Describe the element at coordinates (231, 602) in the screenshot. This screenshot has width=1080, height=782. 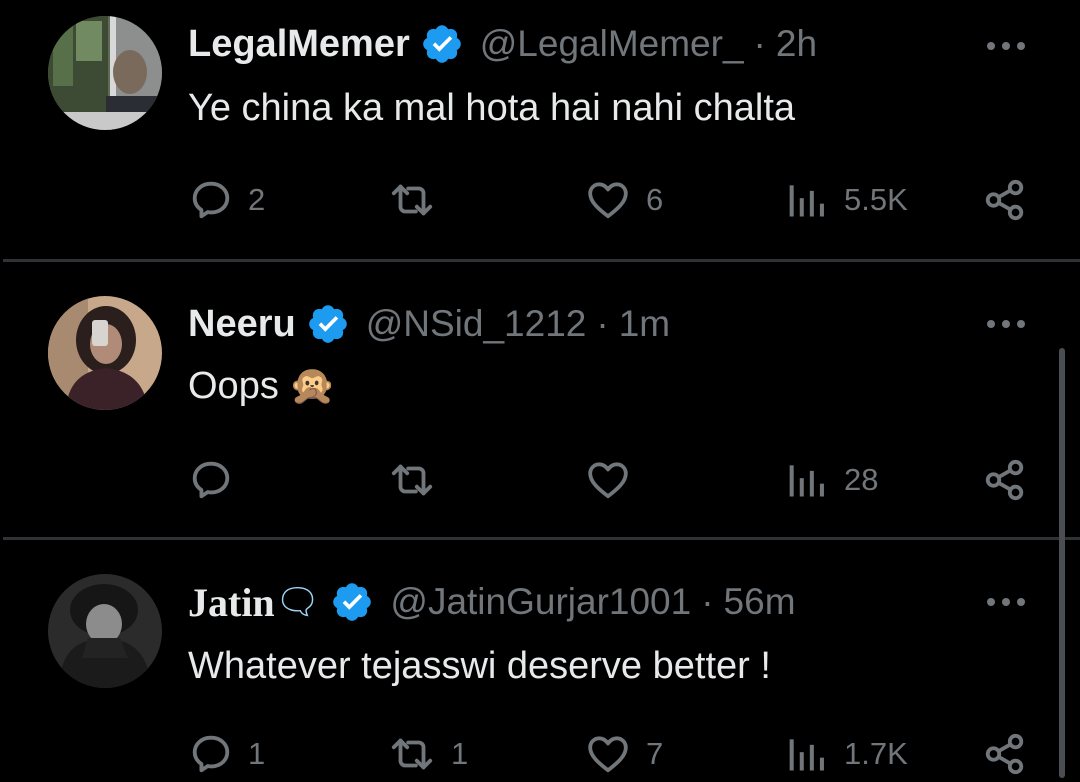
I see `display-name: Jatin` at that location.